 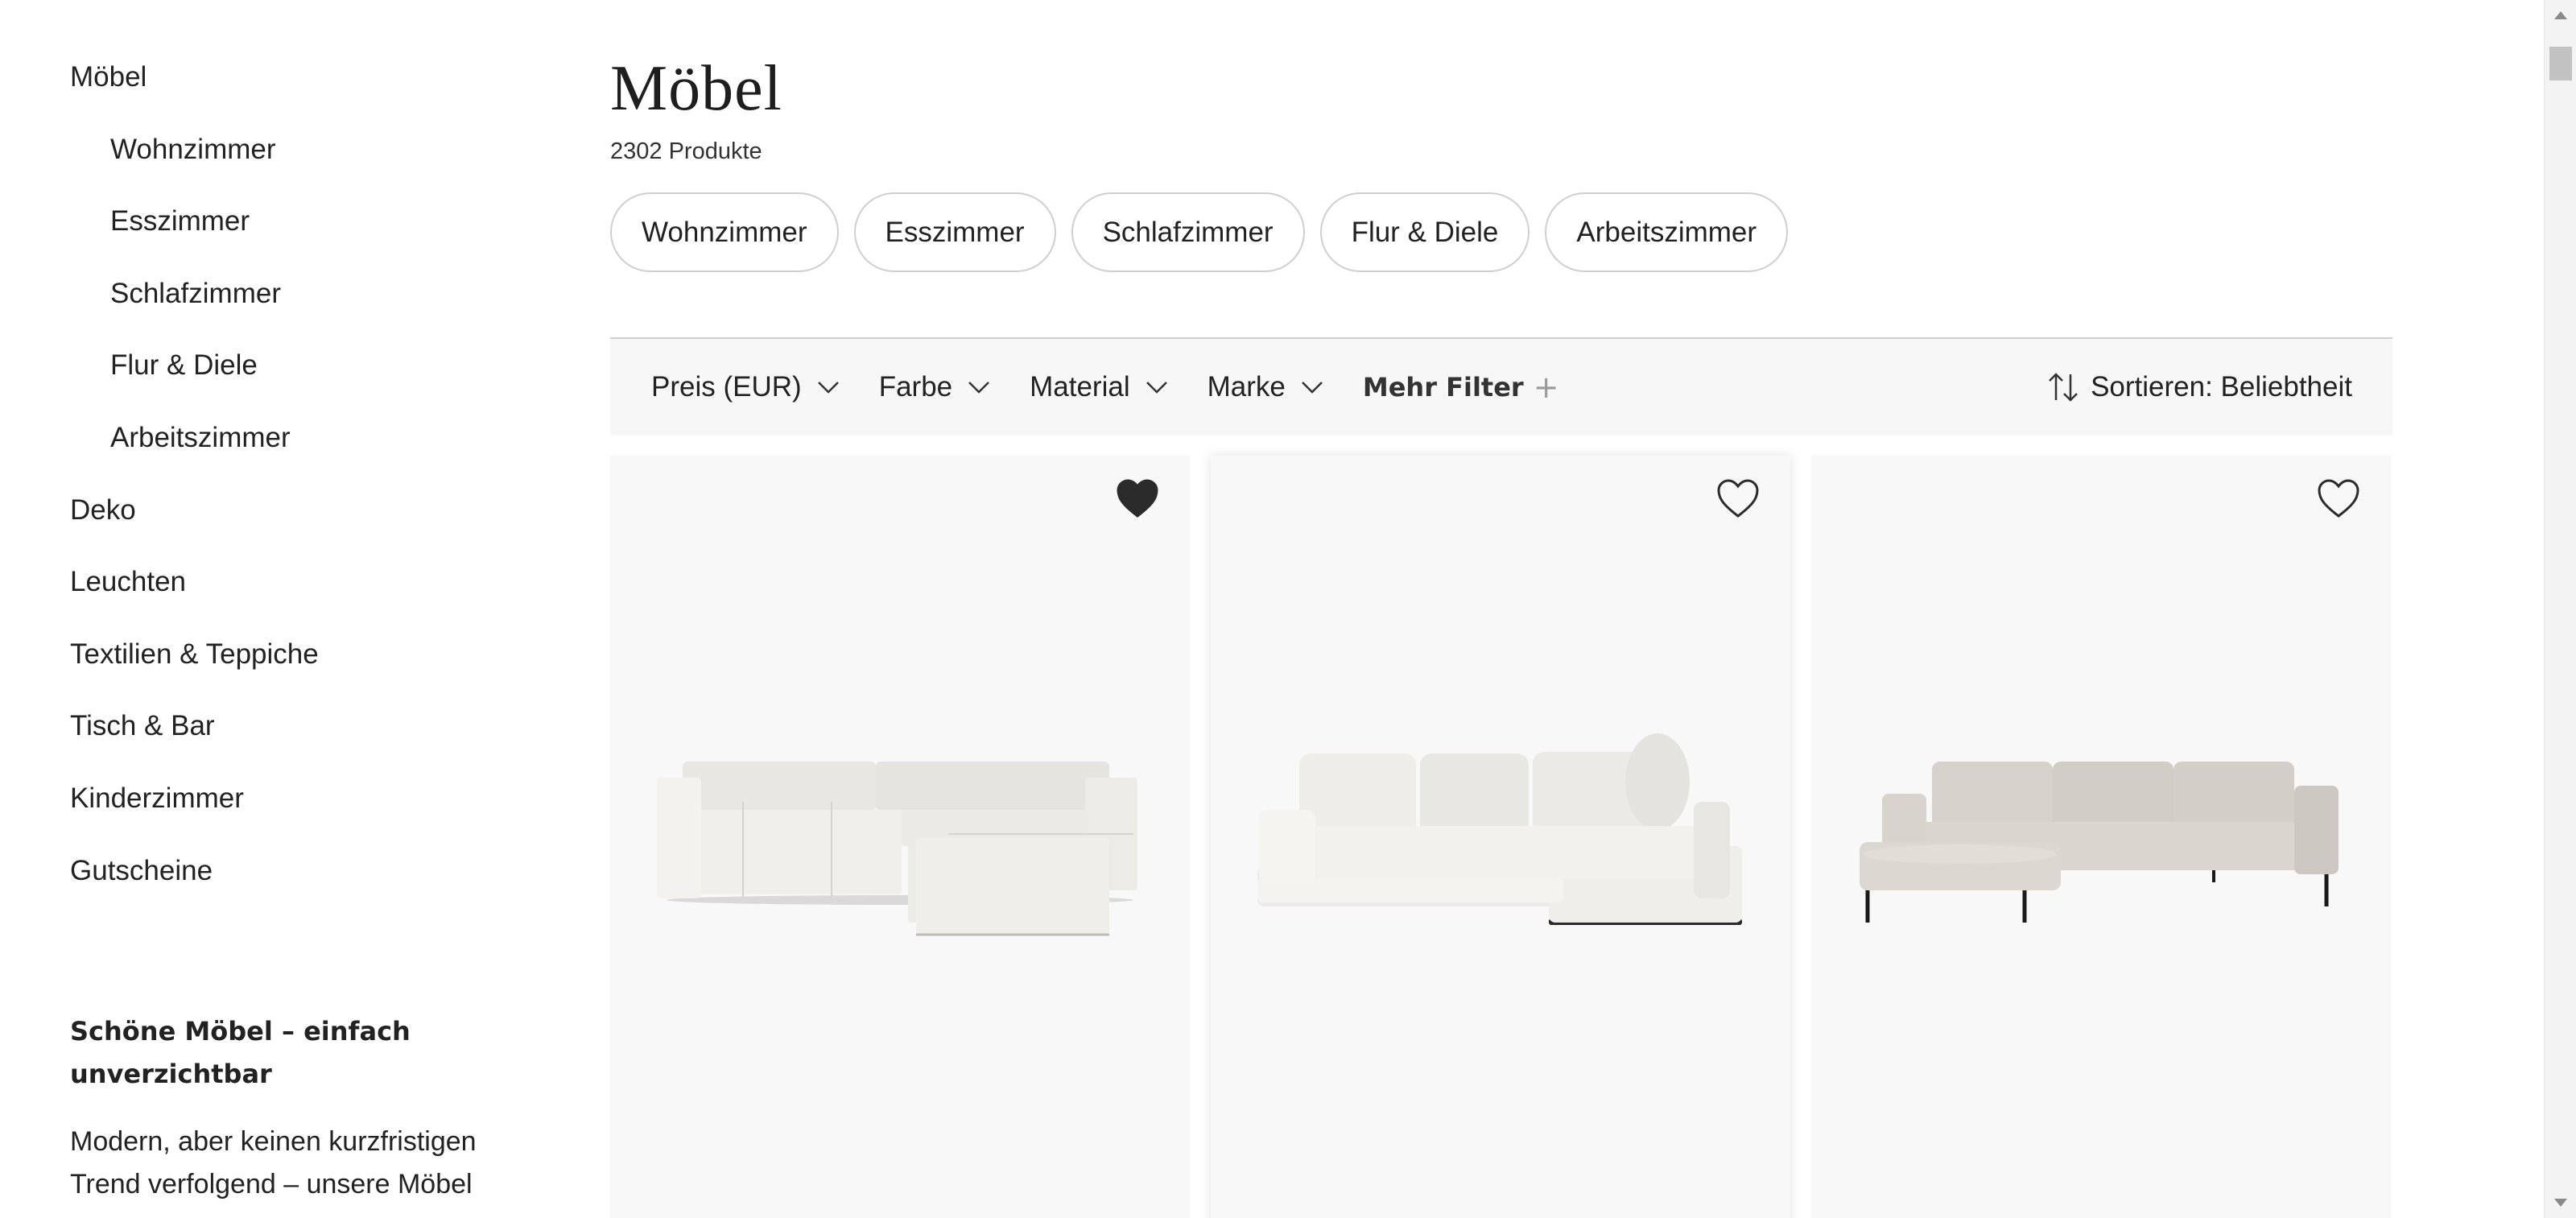 I want to click on product-image-corner-sofa, so click(x=1499, y=829).